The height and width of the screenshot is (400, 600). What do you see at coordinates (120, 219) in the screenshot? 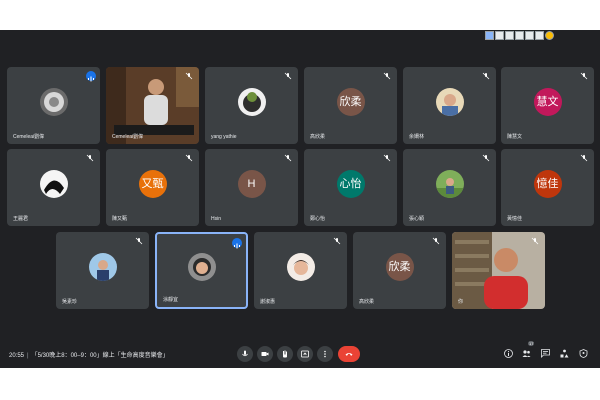
I see `participant-name: 陳又甄` at bounding box center [120, 219].